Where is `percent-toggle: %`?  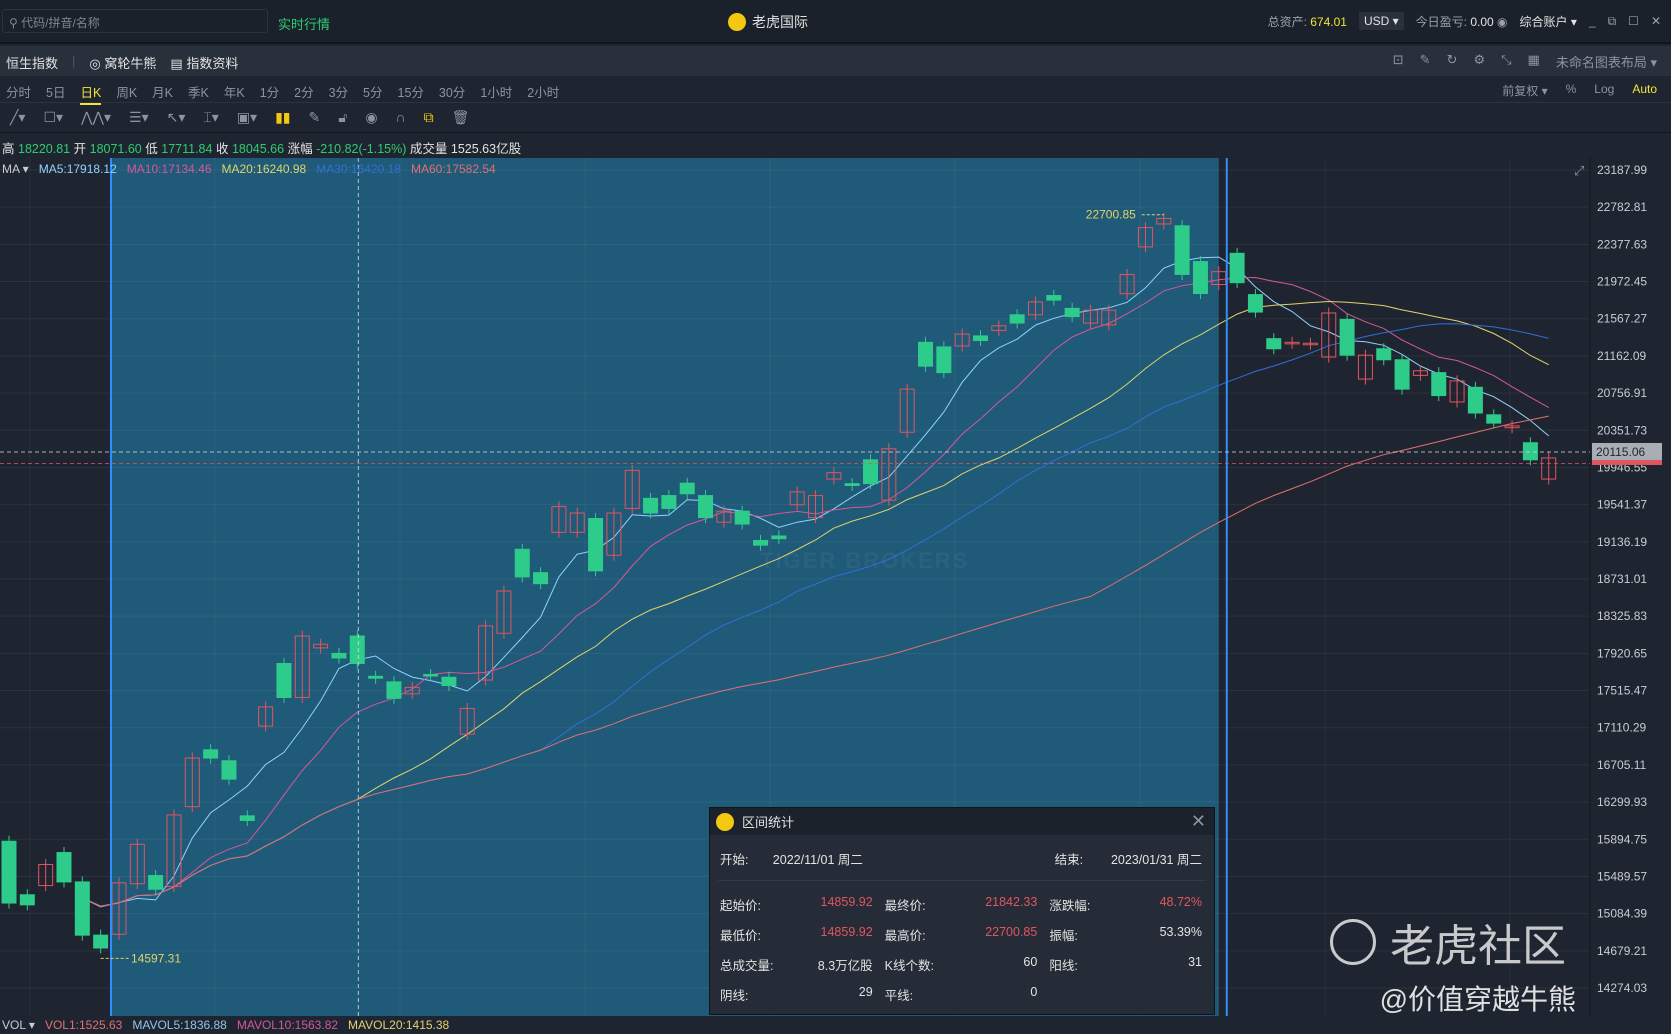
percent-toggle: % is located at coordinates (1571, 90).